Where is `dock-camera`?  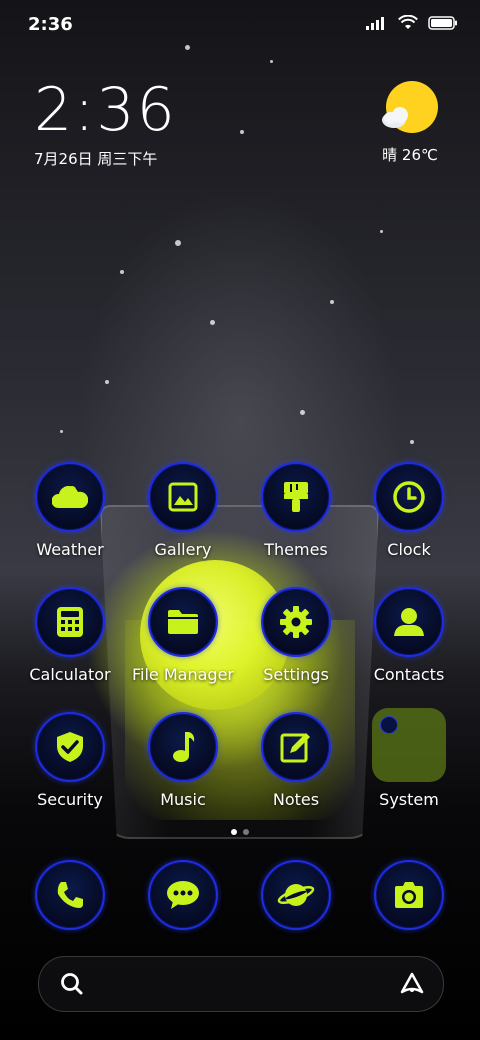
dock-camera is located at coordinates (409, 895).